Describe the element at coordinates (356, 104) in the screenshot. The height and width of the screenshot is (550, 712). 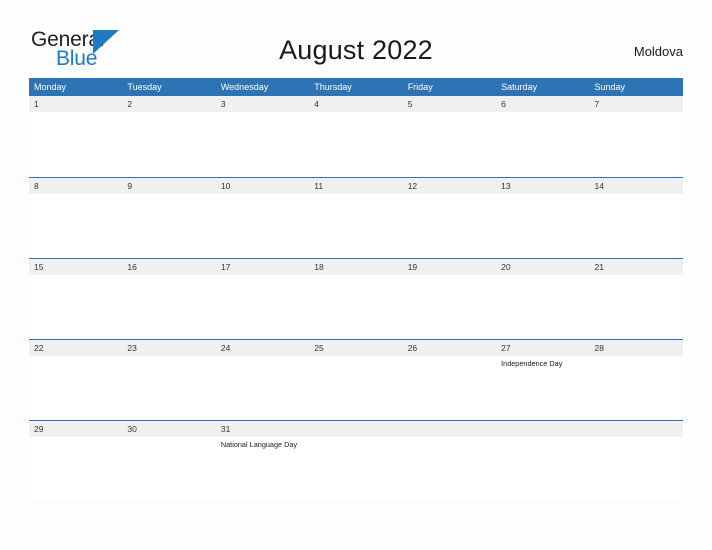
I see `day-number: 4` at that location.